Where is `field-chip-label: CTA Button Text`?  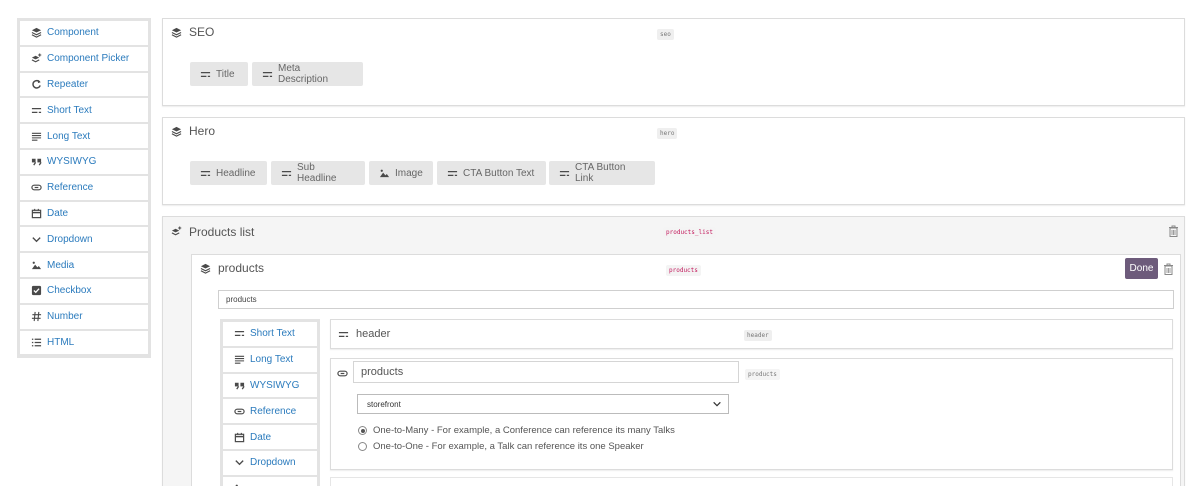 field-chip-label: CTA Button Text is located at coordinates (499, 173).